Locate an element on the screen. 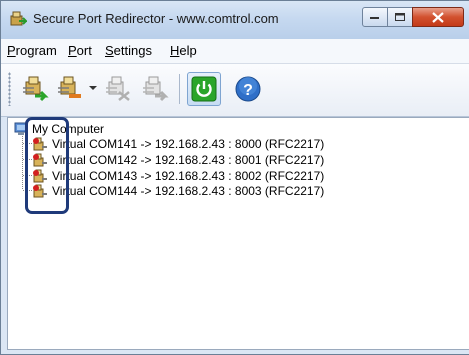  toolbar: ? is located at coordinates (235, 90).